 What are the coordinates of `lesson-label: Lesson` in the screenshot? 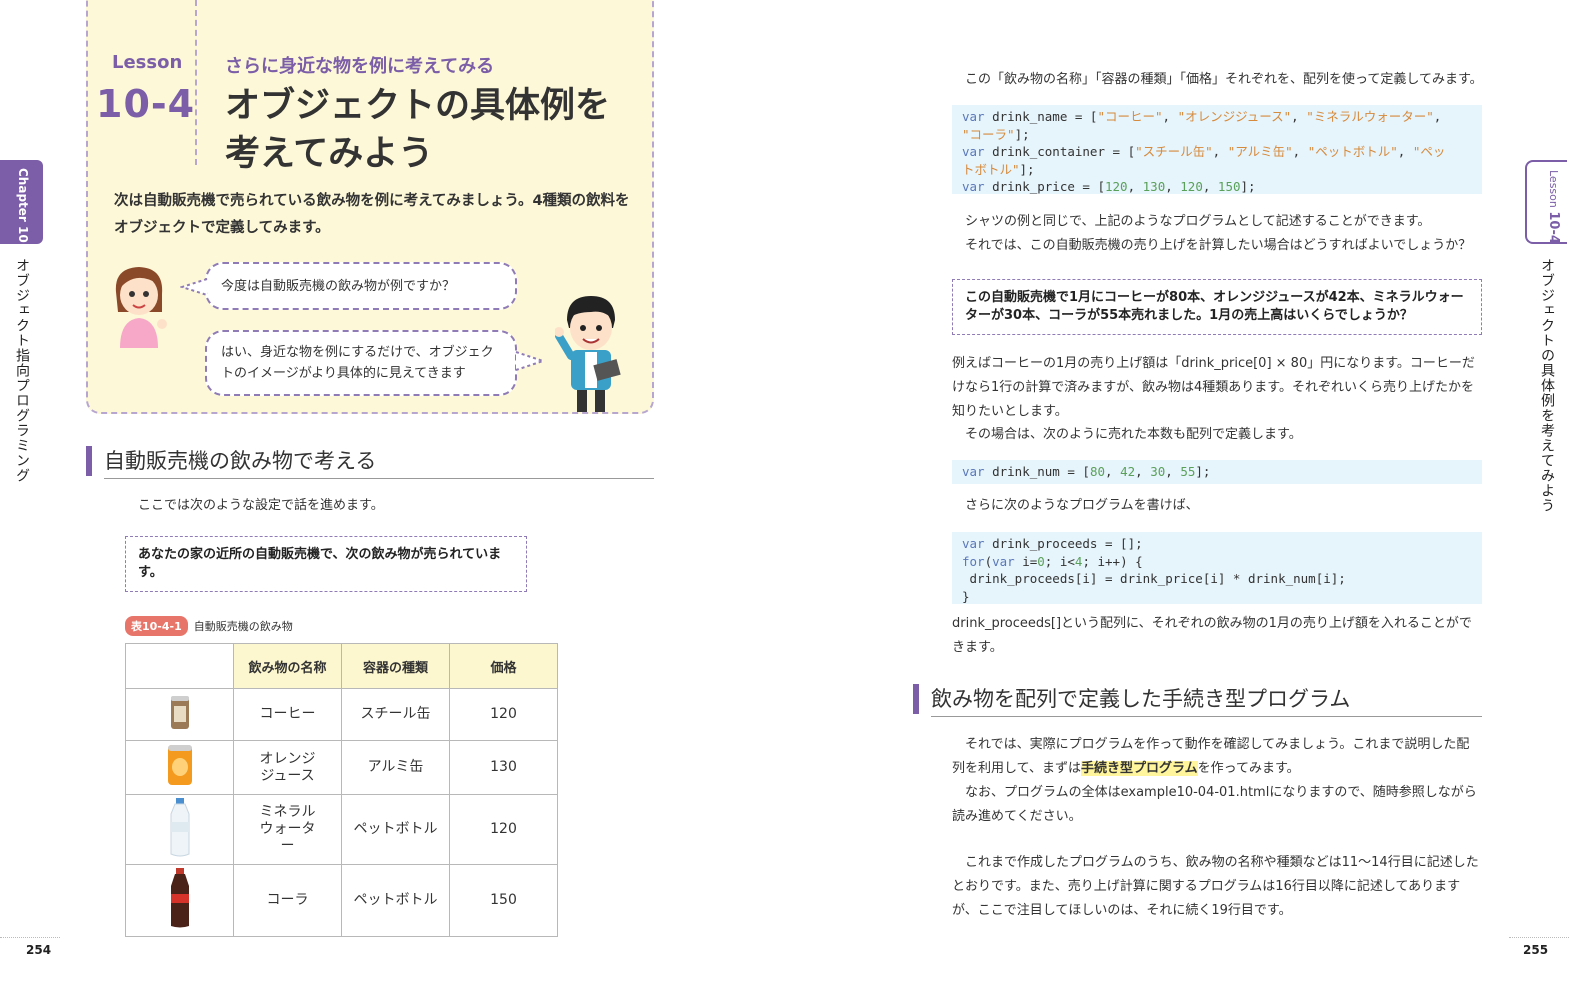 It's located at (147, 62).